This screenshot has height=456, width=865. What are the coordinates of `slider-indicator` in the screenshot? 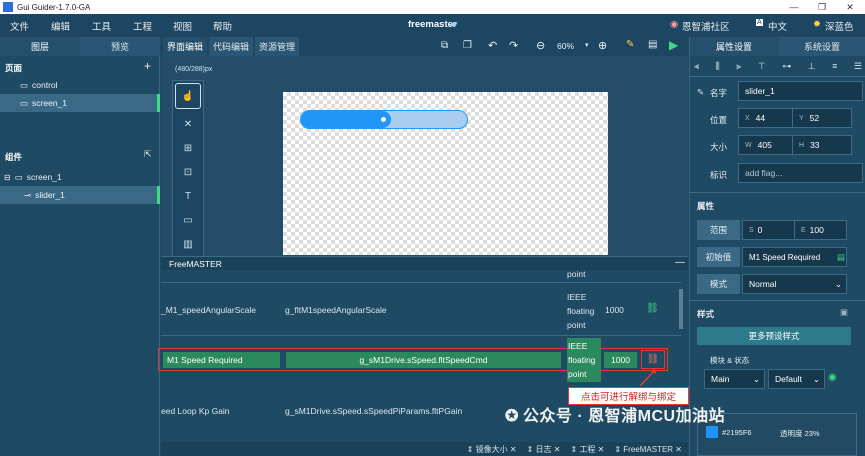 It's located at (346, 119).